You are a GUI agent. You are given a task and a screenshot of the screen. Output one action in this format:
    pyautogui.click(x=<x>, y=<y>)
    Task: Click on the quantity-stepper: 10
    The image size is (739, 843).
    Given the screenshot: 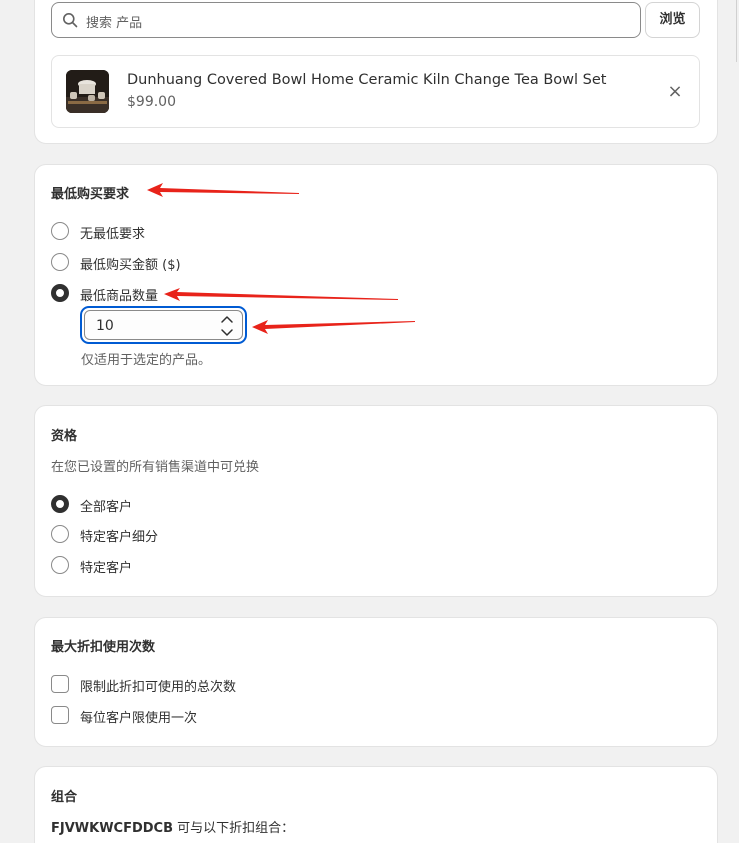 What is the action you would take?
    pyautogui.click(x=163, y=325)
    